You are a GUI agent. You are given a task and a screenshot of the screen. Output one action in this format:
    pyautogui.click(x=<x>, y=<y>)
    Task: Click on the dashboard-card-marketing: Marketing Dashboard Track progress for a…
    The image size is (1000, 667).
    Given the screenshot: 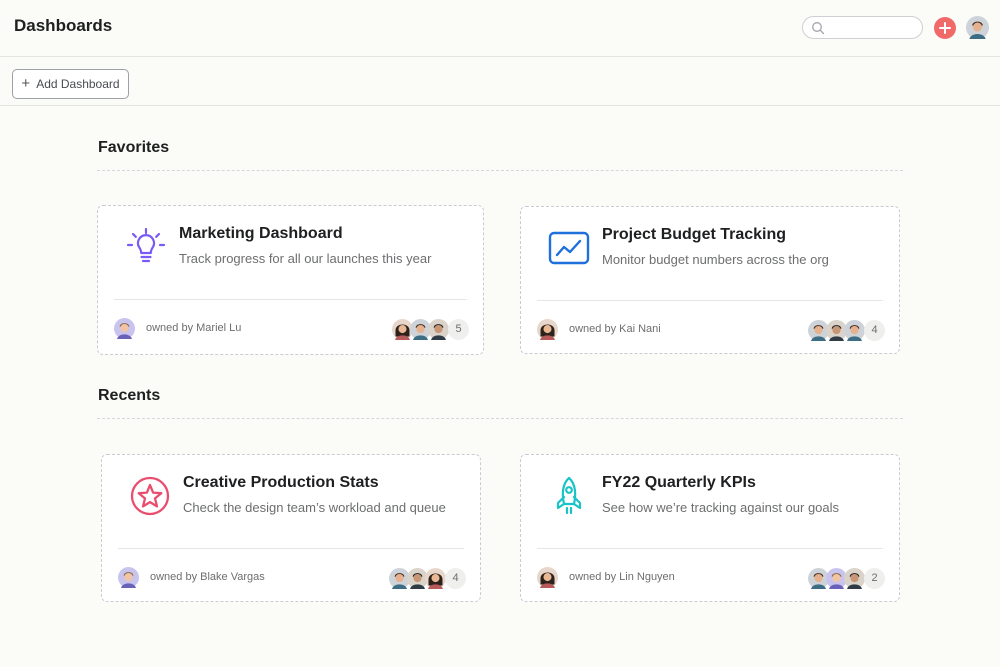 What is the action you would take?
    pyautogui.click(x=290, y=280)
    